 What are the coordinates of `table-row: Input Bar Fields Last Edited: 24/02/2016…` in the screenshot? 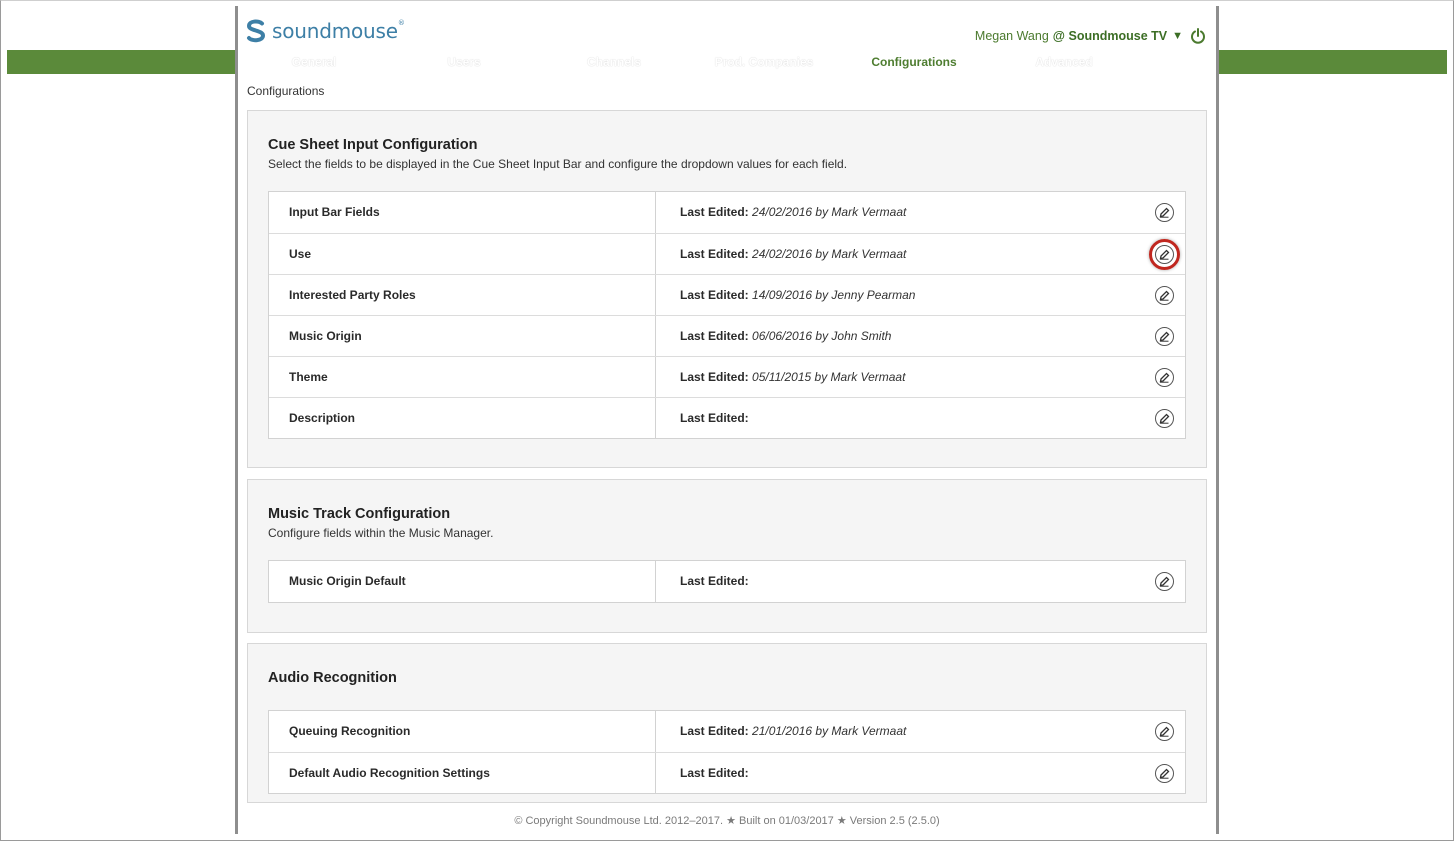 It's located at (727, 212).